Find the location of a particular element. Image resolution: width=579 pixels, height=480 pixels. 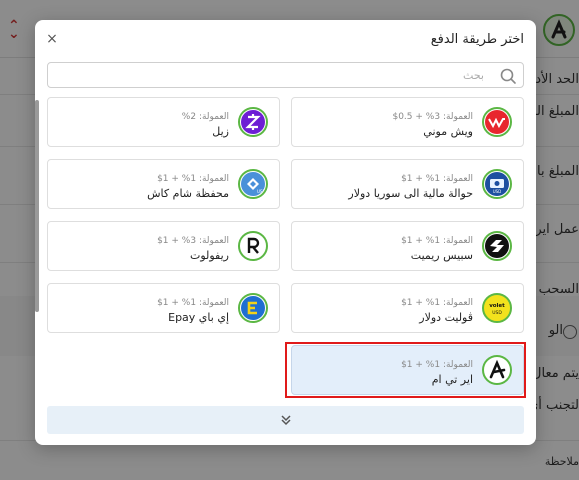

sham-cash-icon: USD is located at coordinates (253, 184).